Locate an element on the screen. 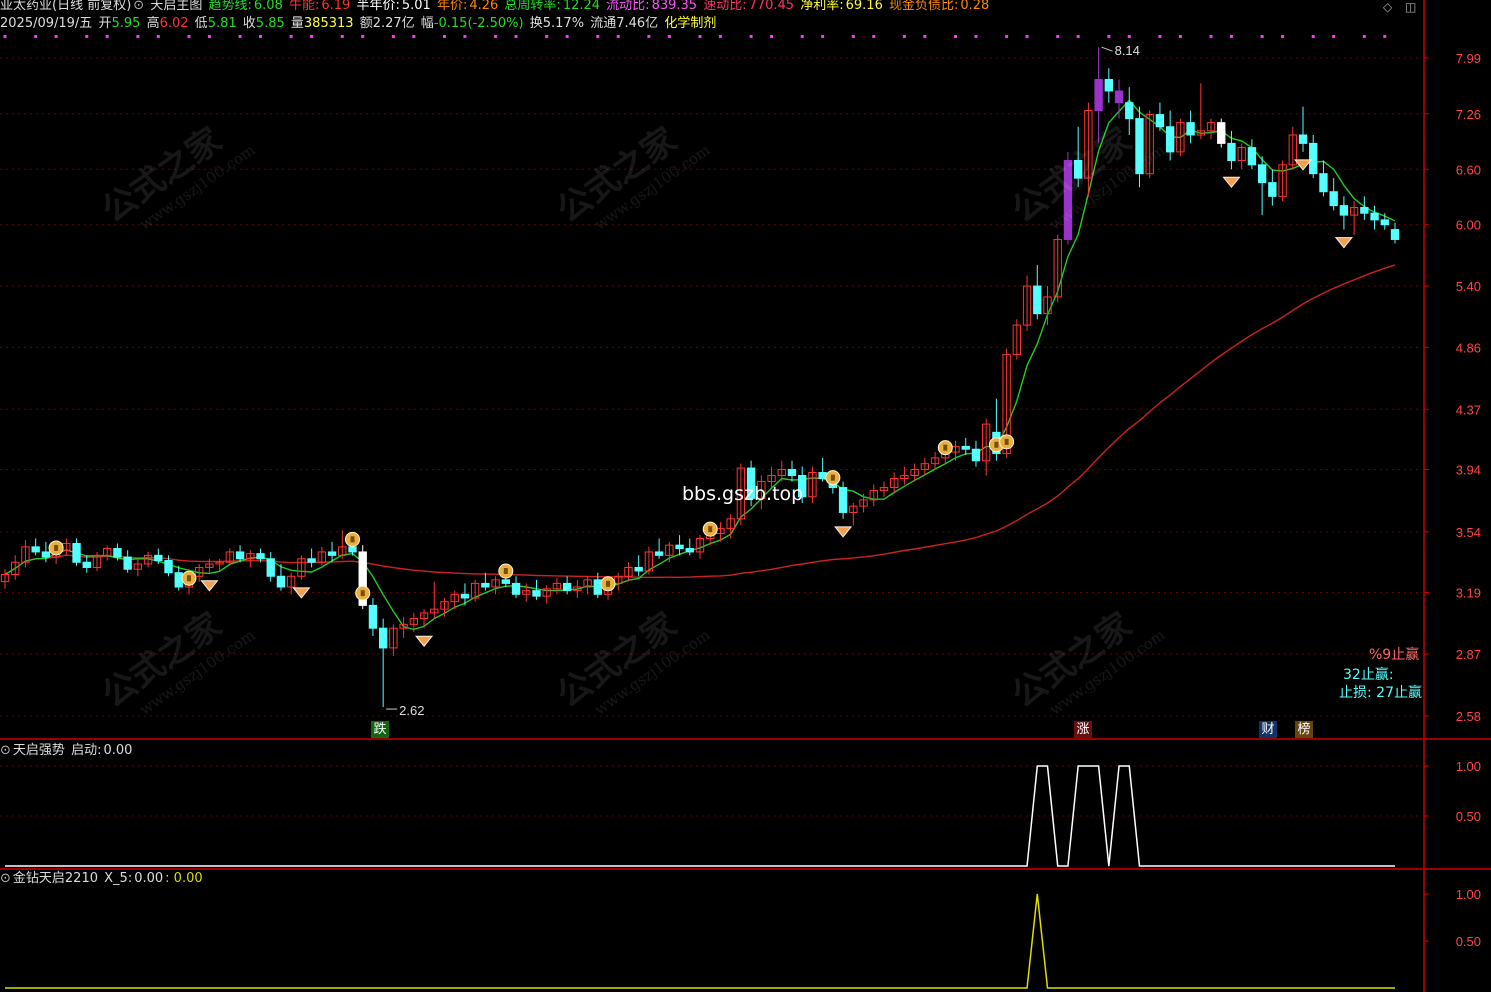 This screenshot has height=992, width=1491. turnover-value: 12.24 is located at coordinates (581, 6).